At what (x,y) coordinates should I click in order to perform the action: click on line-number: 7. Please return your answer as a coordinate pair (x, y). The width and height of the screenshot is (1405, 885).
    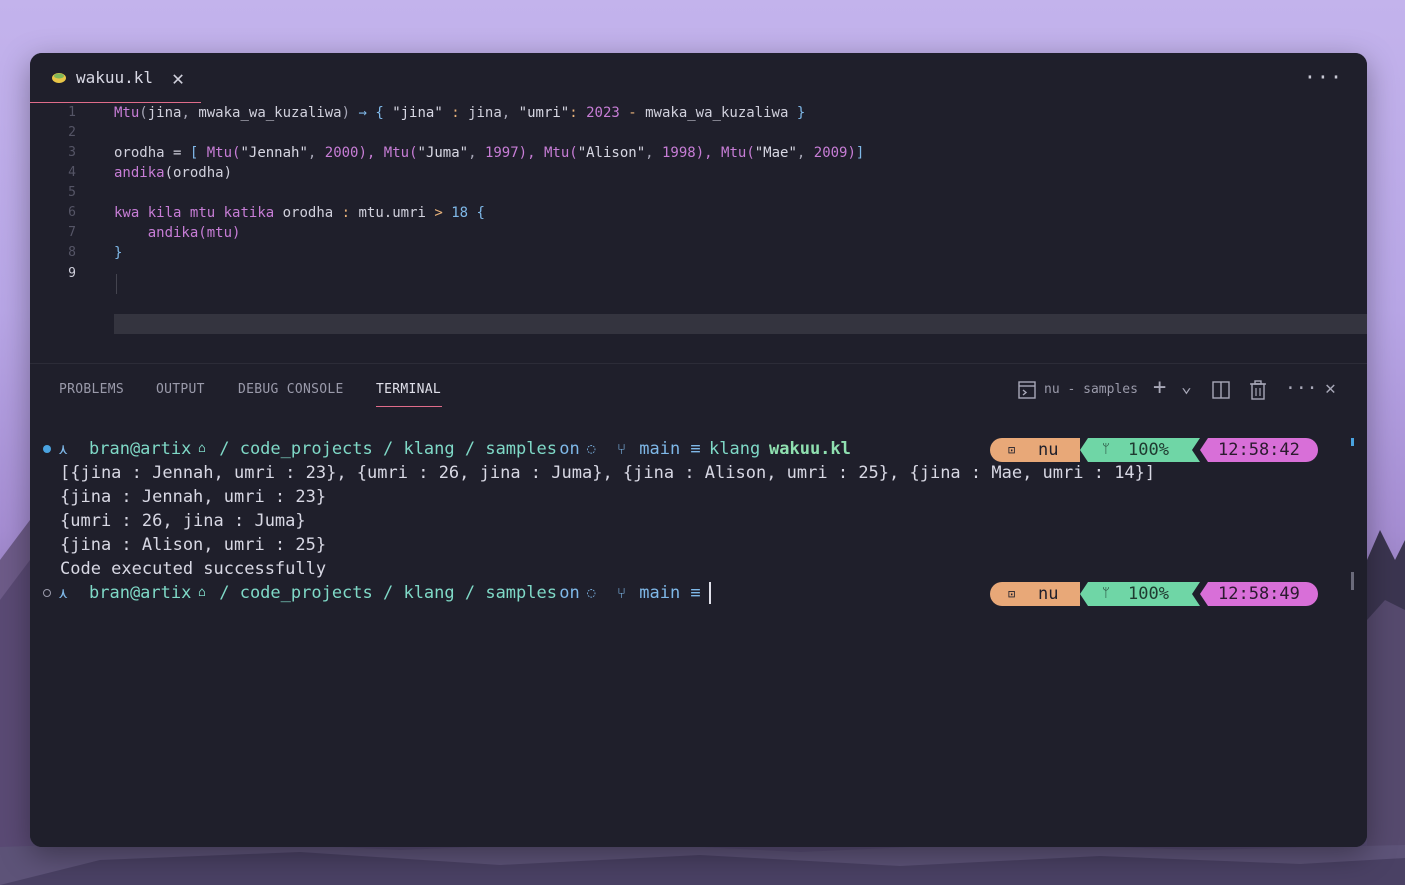
    Looking at the image, I should click on (72, 232).